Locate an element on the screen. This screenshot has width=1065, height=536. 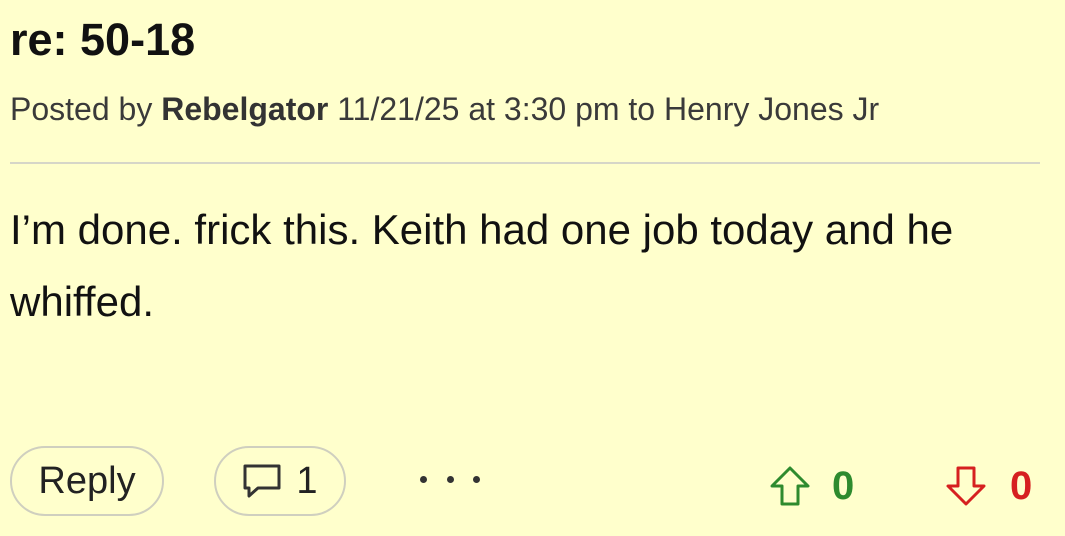
comments-button: 1 is located at coordinates (280, 481).